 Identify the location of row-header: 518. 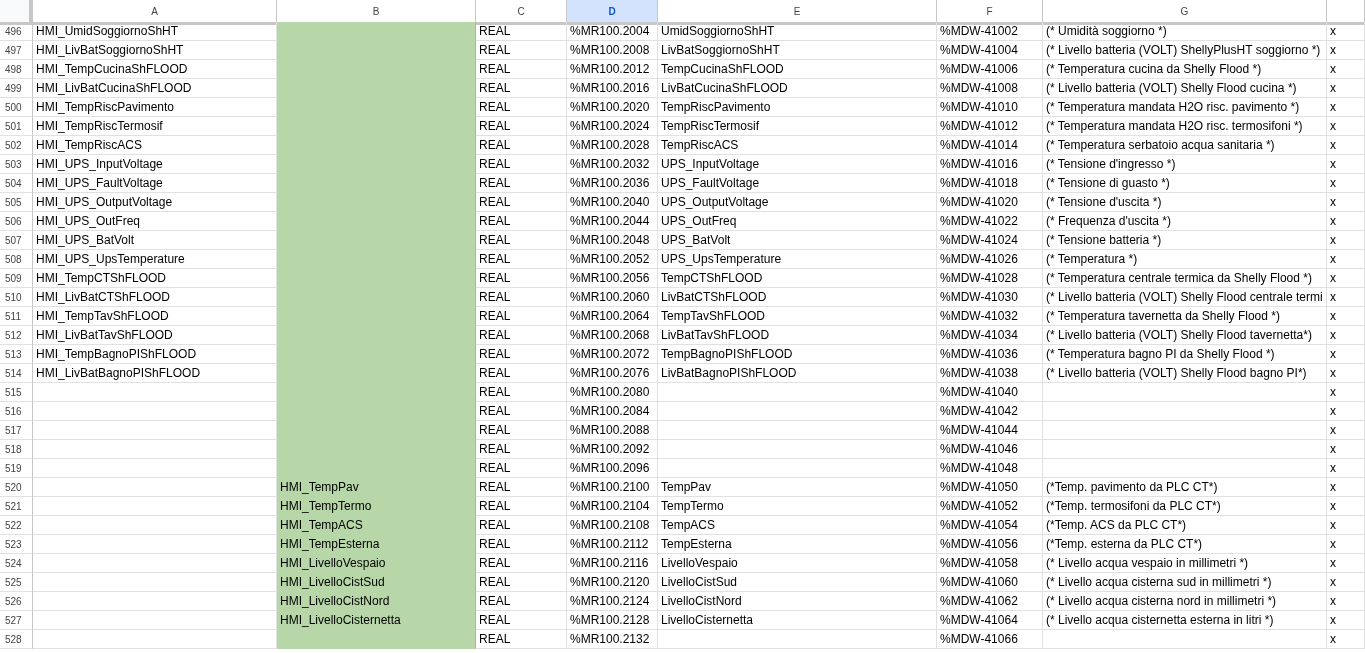
(16, 449).